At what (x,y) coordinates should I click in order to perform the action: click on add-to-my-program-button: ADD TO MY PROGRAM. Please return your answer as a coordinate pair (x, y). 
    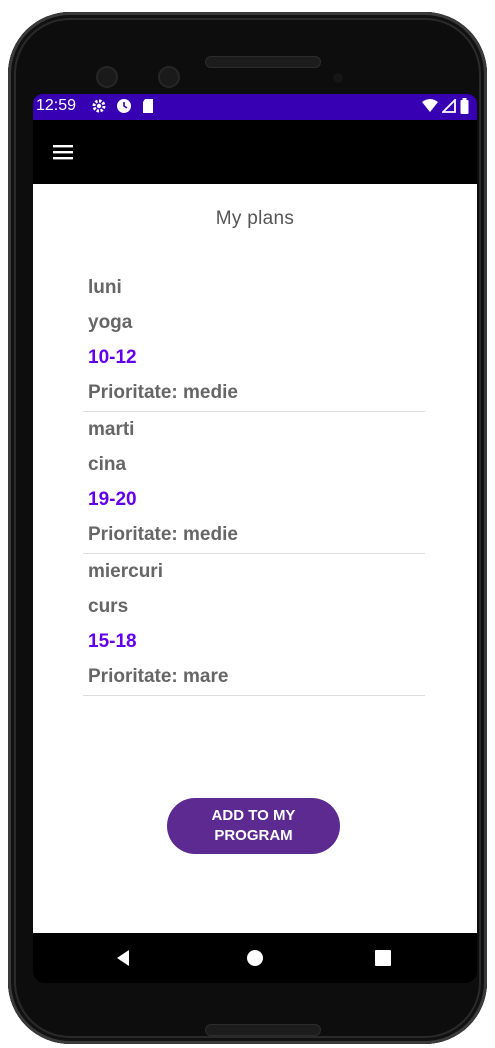
    Looking at the image, I should click on (253, 826).